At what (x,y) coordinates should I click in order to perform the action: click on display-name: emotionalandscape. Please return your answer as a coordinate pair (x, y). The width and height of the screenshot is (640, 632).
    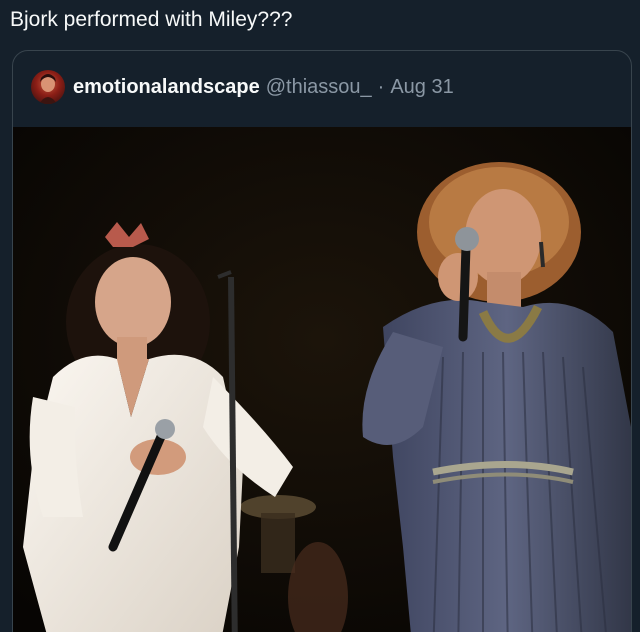
    Looking at the image, I should click on (166, 87).